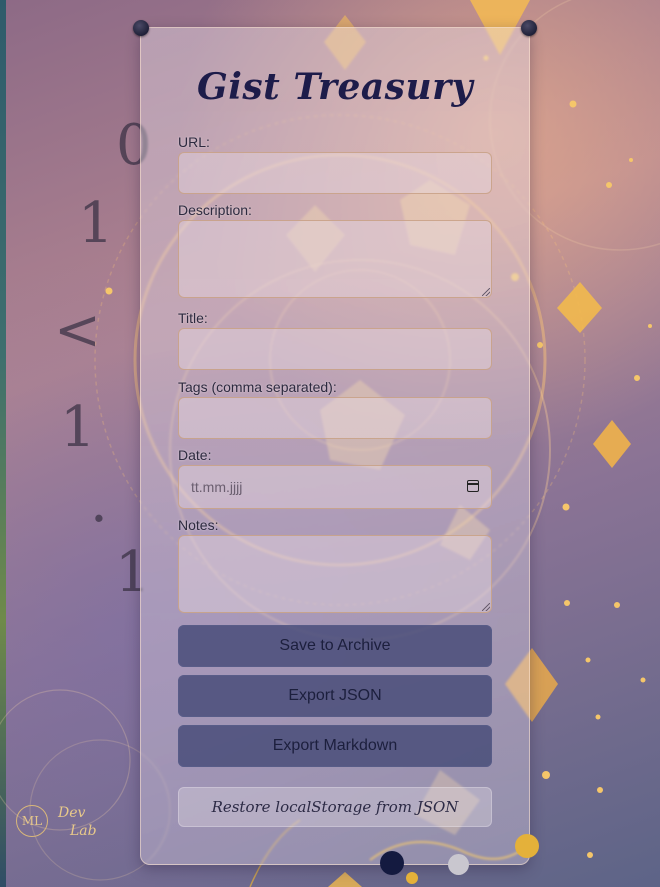  I want to click on notes-wrapper, so click(335, 574).